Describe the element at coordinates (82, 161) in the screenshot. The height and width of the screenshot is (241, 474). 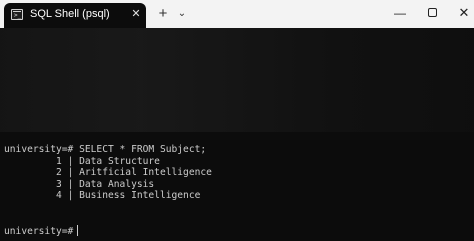
I see `result-row: 1 | Data Structure` at that location.